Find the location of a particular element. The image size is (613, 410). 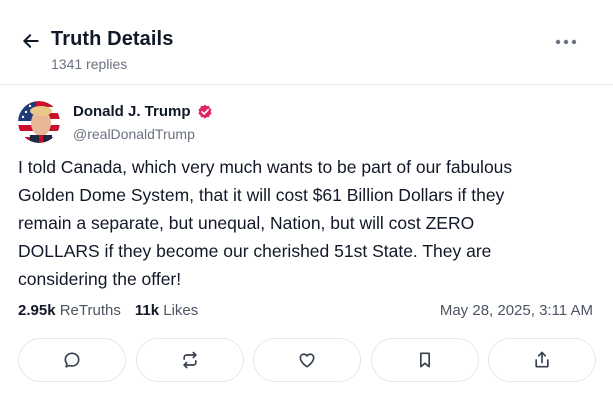

avatar-image is located at coordinates (39, 122).